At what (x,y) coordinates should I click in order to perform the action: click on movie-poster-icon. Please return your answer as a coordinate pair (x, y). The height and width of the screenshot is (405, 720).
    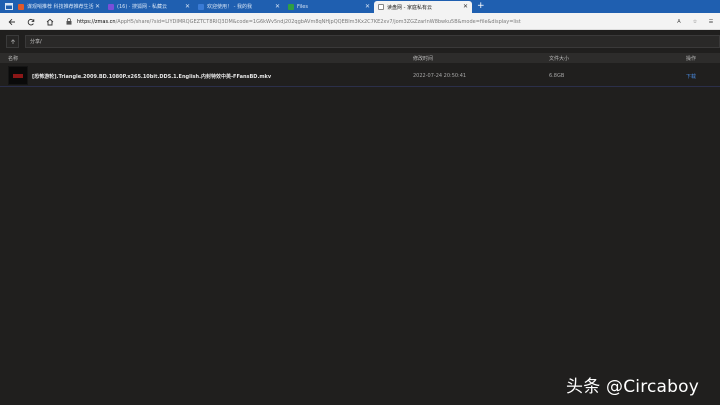
    Looking at the image, I should click on (18, 75).